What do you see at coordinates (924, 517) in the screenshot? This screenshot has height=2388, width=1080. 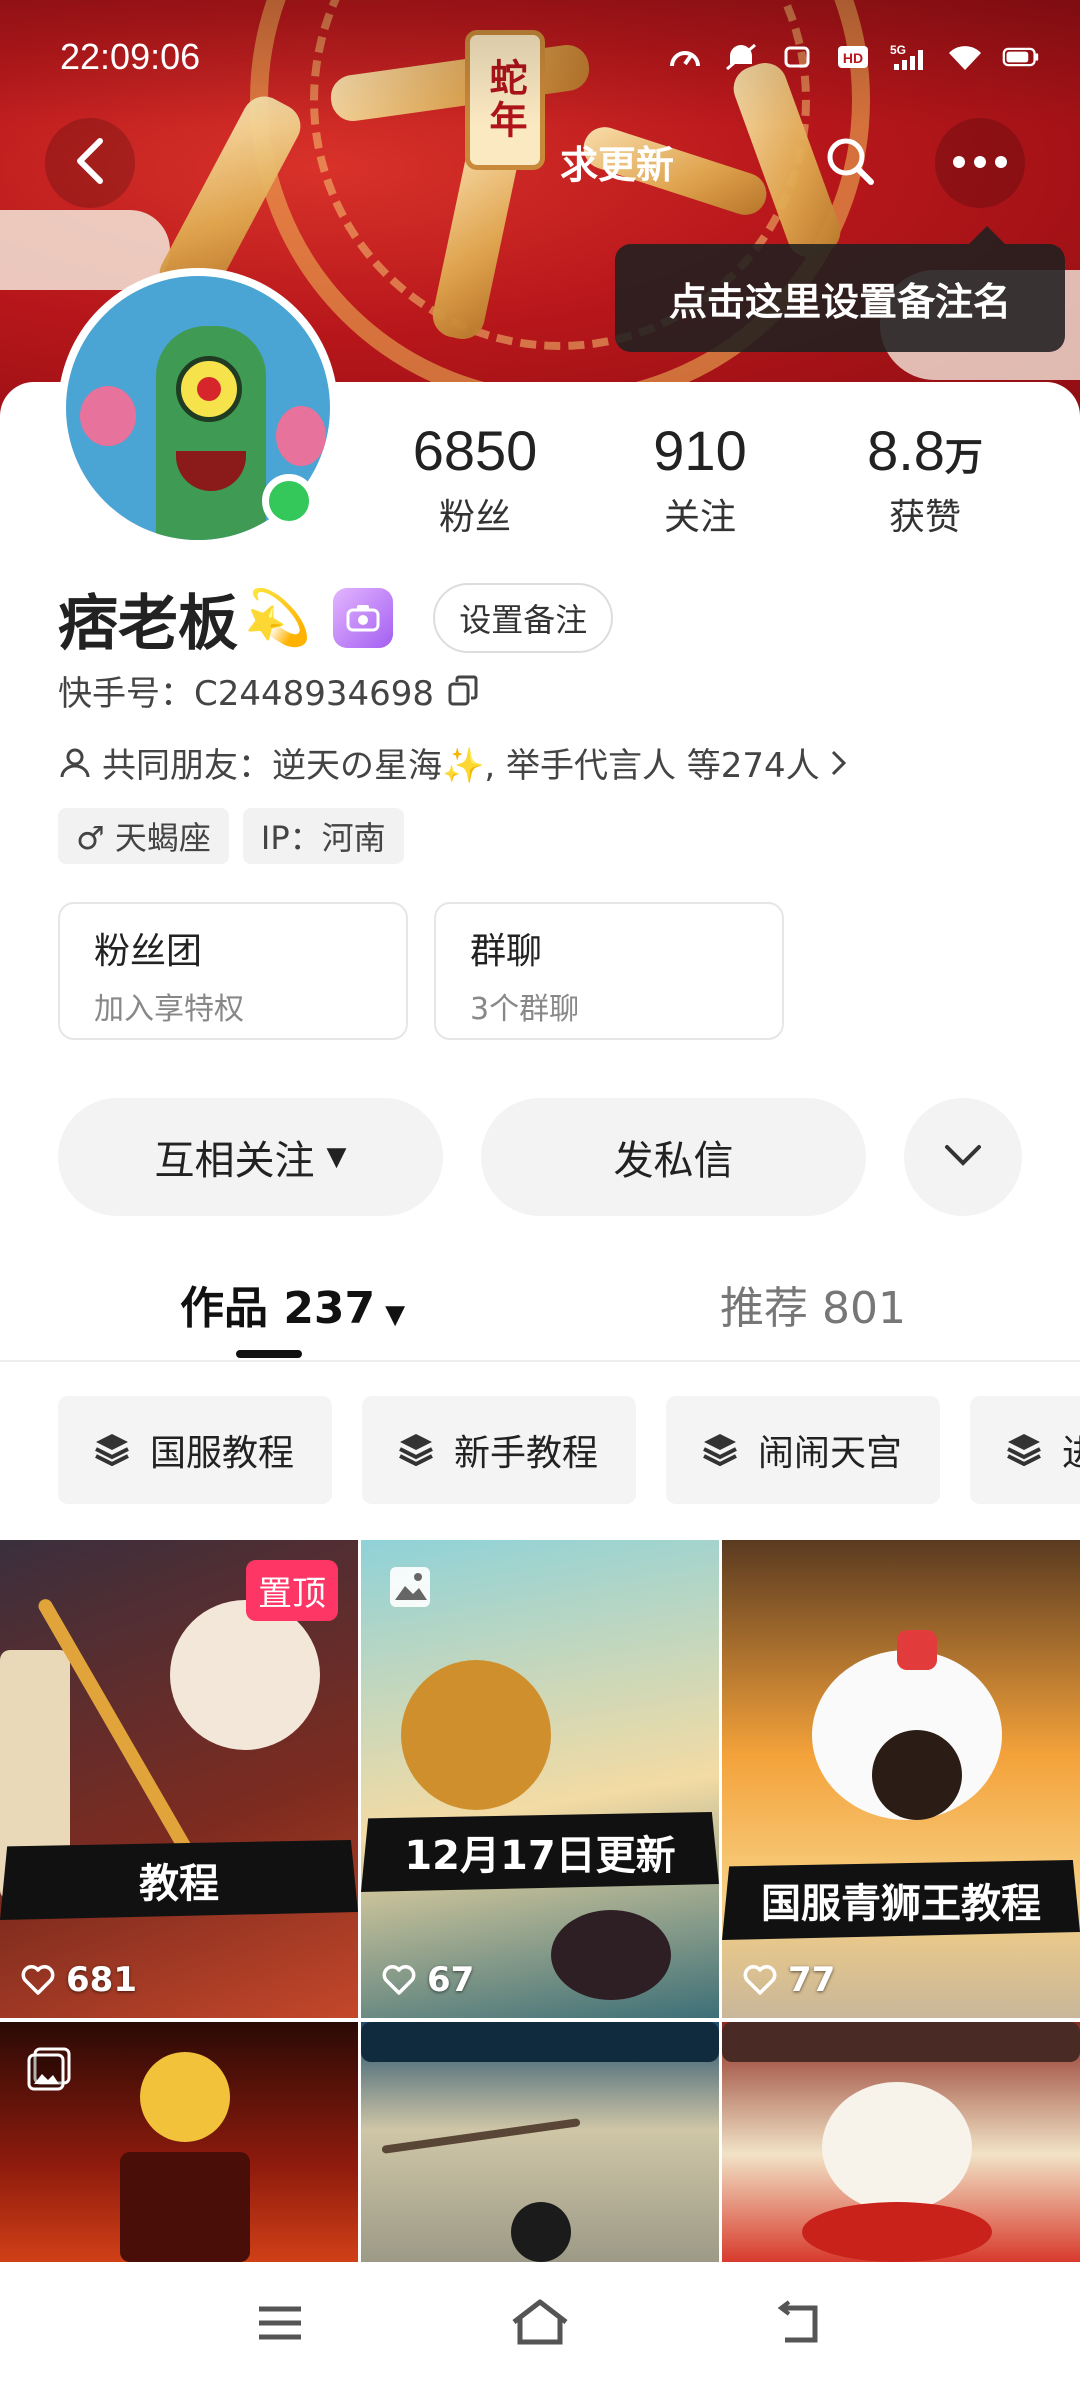 I see `stat-label: 获赞` at bounding box center [924, 517].